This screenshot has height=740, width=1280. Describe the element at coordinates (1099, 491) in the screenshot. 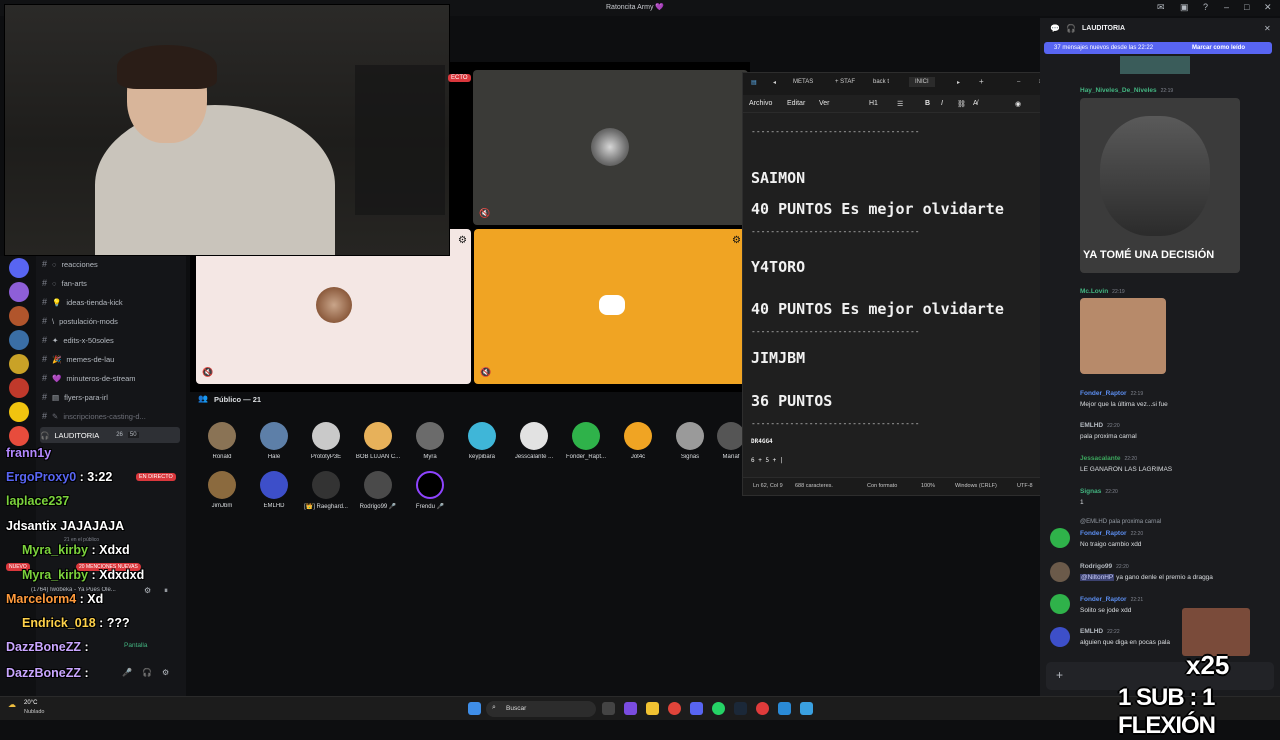

I see `message-author: Signas 22:20` at that location.